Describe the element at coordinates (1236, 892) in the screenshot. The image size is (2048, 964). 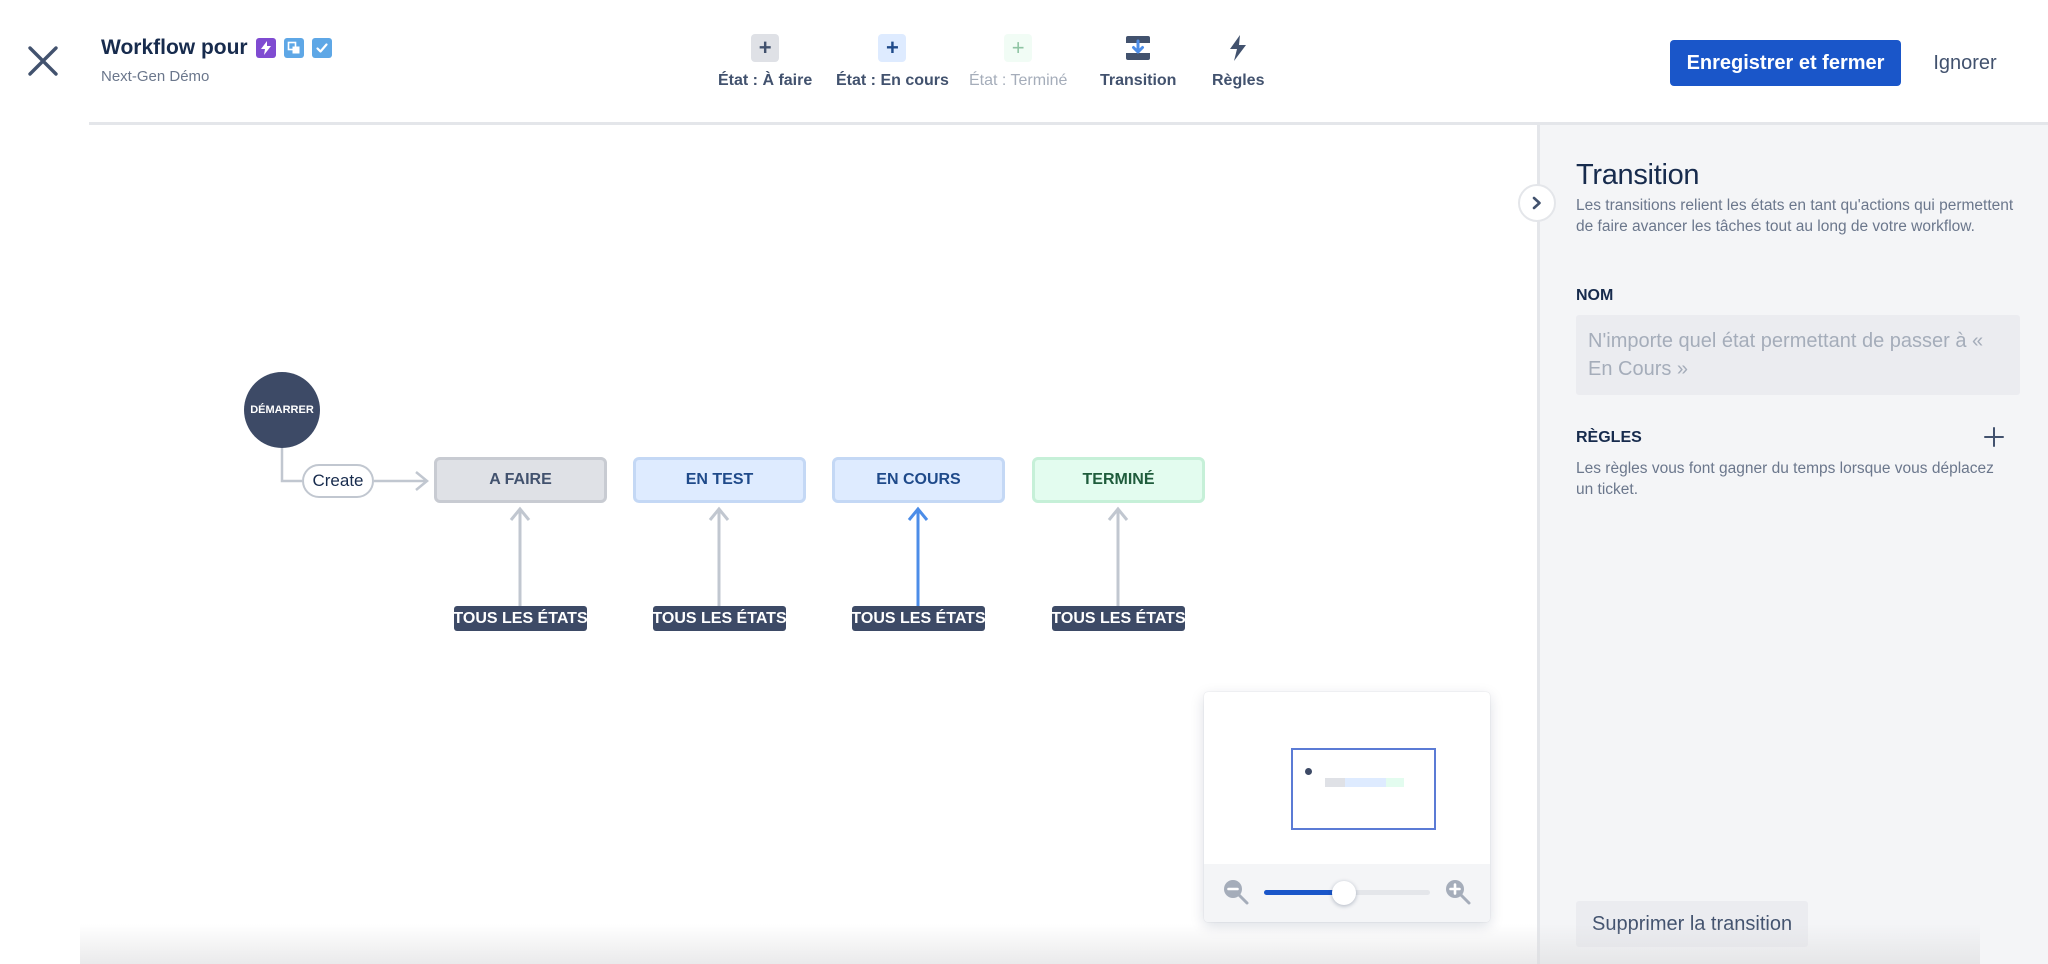
I see `zoom-out-icon` at that location.